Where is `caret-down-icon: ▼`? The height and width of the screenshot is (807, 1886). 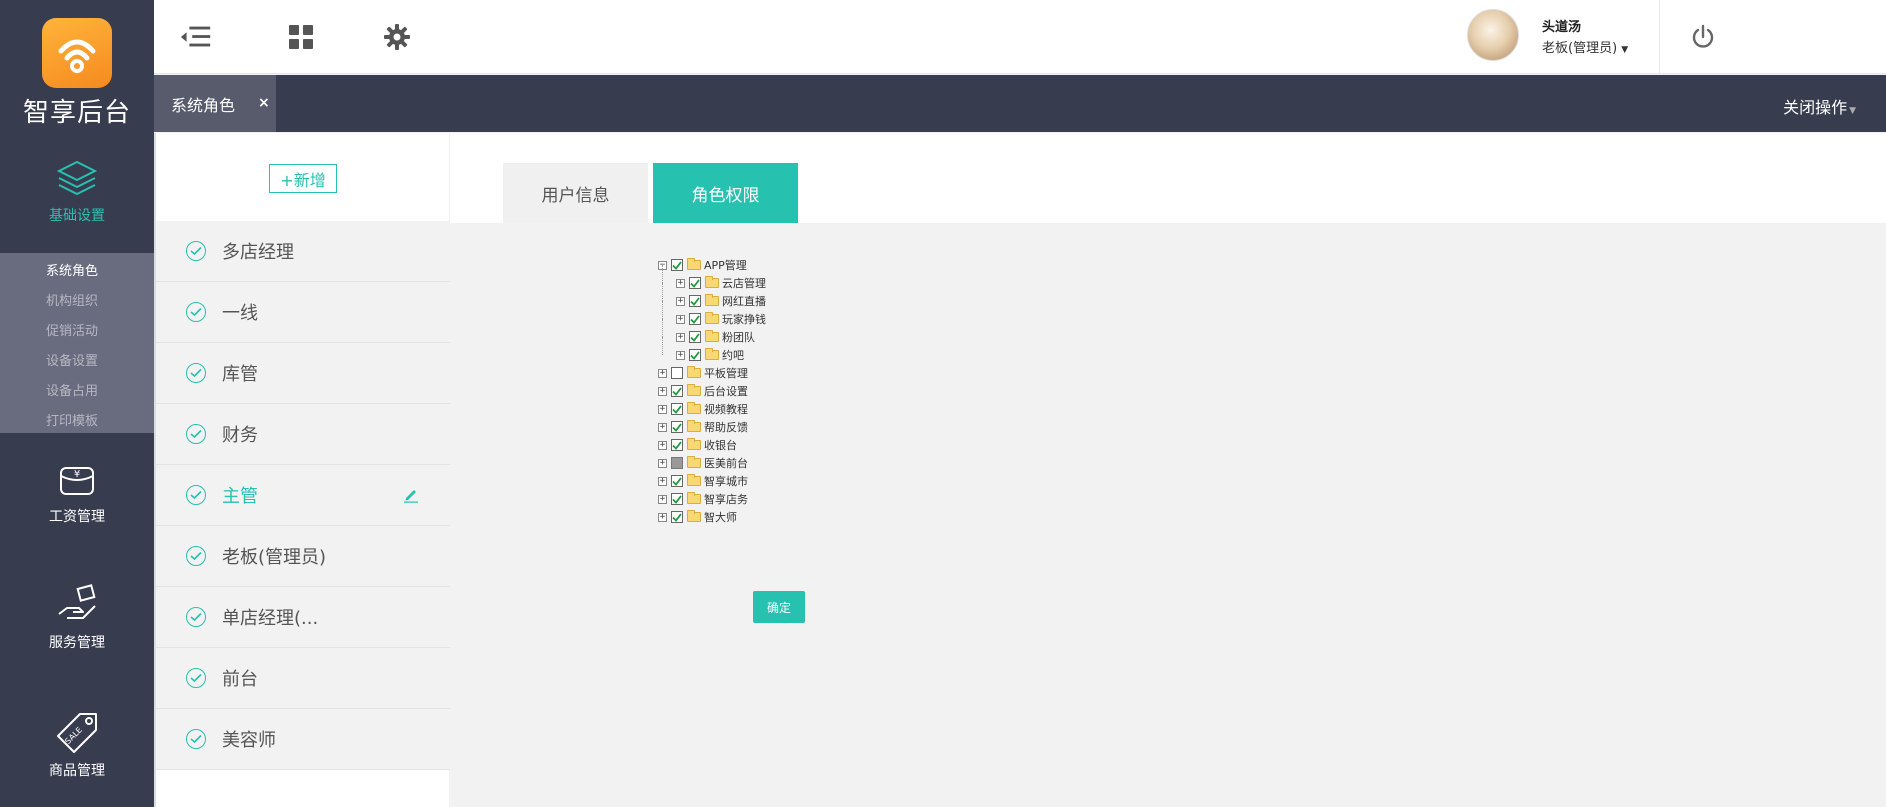
caret-down-icon: ▼ is located at coordinates (1852, 111).